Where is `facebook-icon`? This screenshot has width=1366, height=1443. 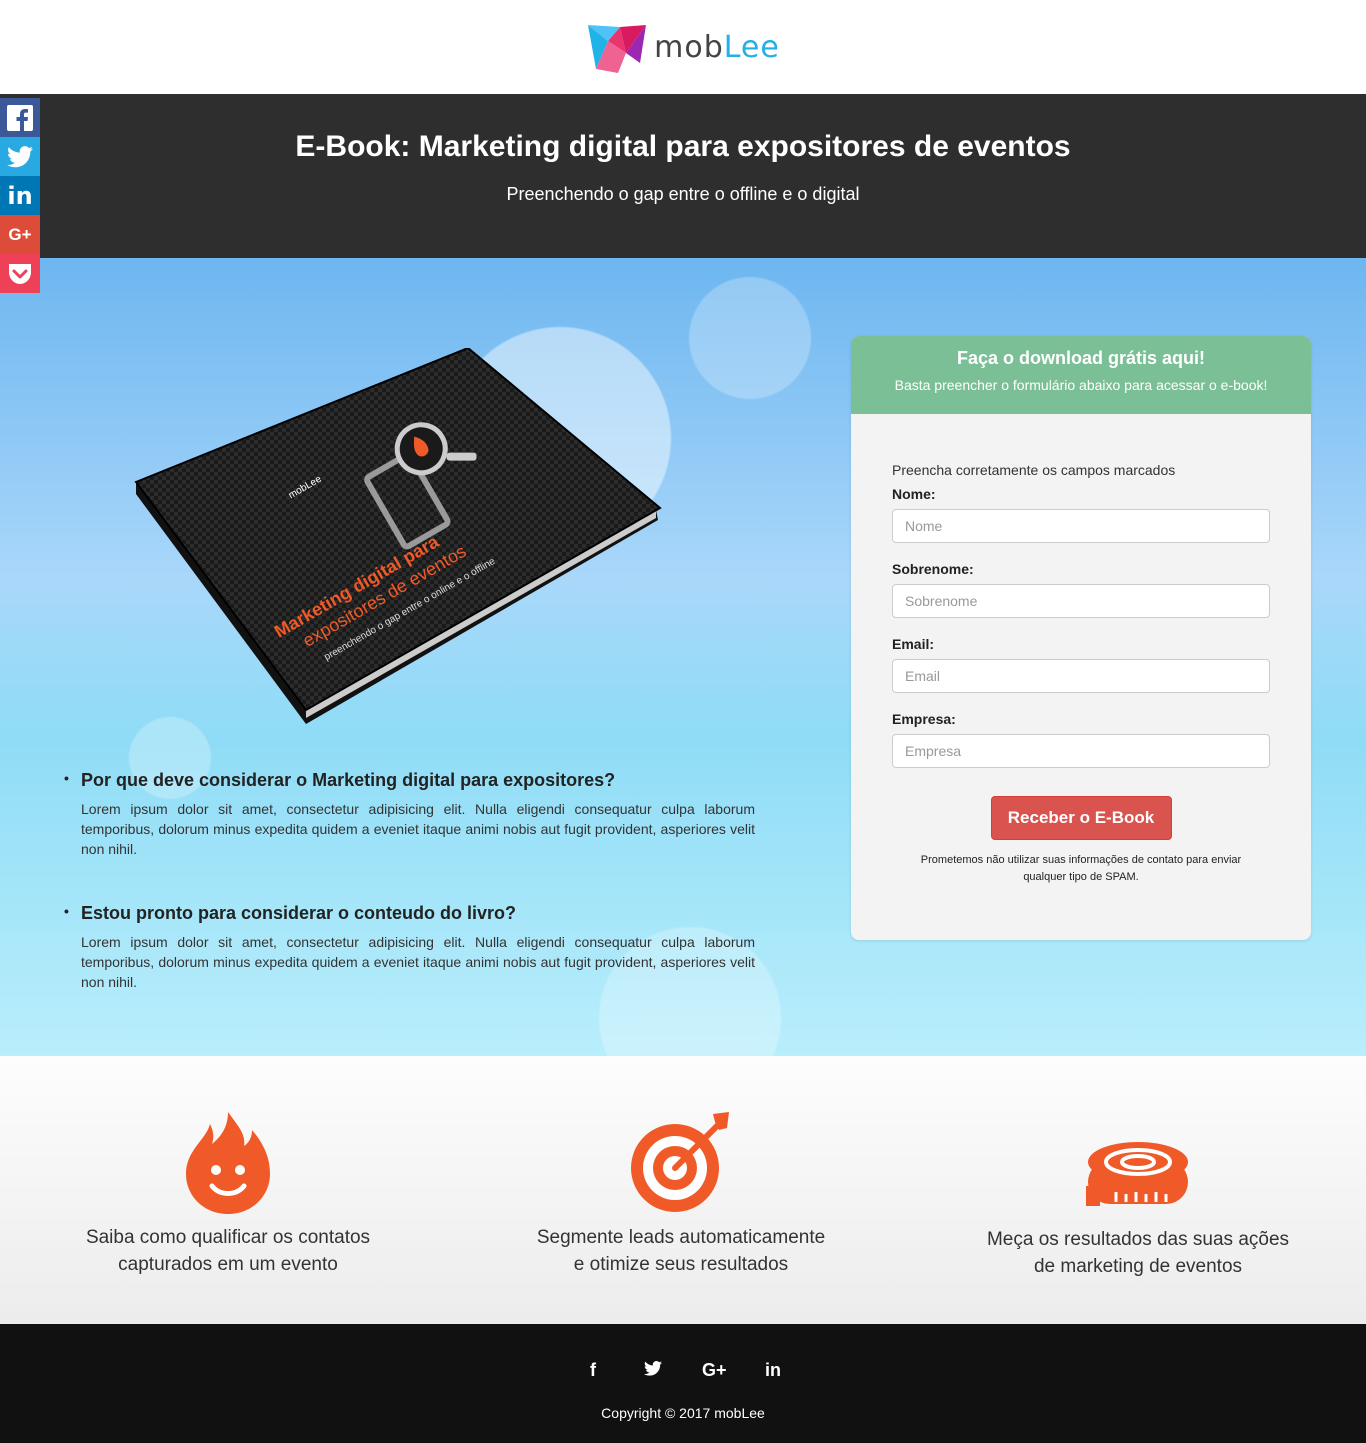 facebook-icon is located at coordinates (20, 117).